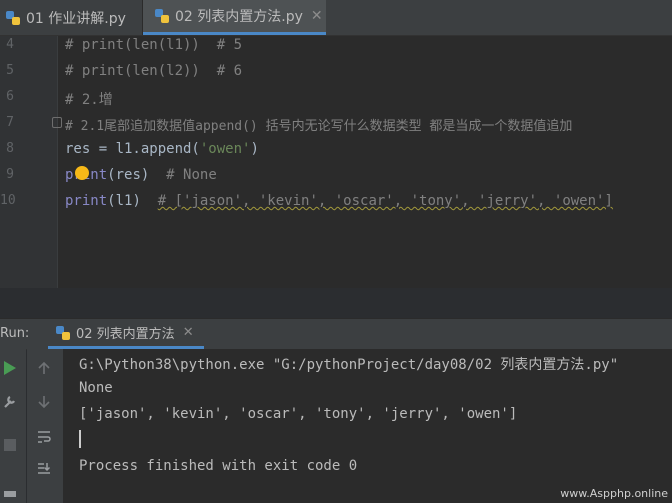  I want to click on line-number: 9, so click(10, 174).